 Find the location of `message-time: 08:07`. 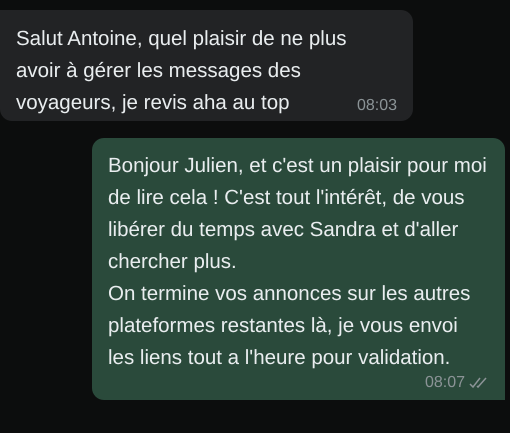

message-time: 08:07 is located at coordinates (444, 383).